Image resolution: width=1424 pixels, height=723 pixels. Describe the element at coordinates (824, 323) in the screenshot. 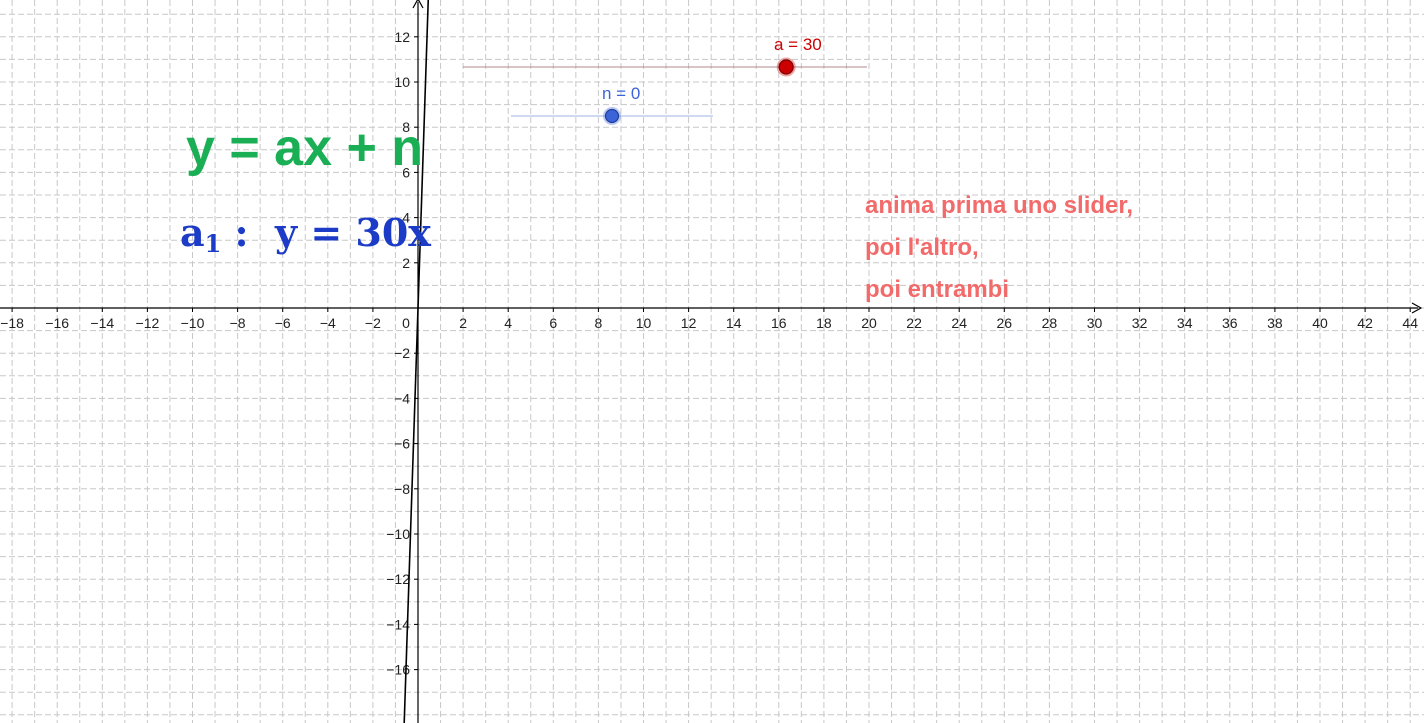

I see `x-tick-label: 18` at that location.